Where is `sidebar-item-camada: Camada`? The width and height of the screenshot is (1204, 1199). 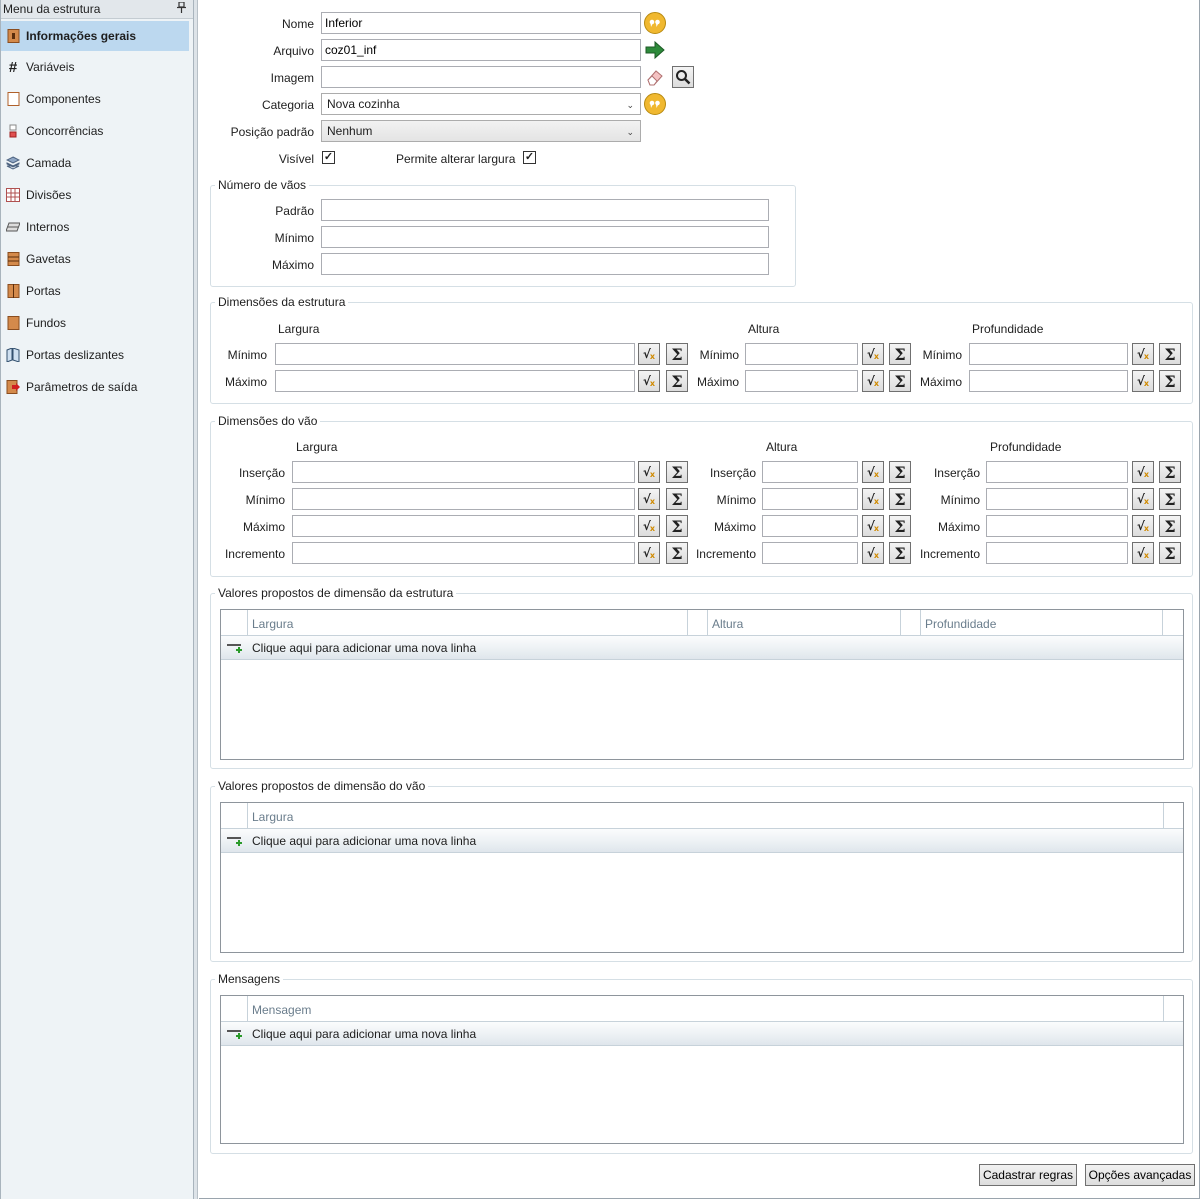 sidebar-item-camada: Camada is located at coordinates (97, 163).